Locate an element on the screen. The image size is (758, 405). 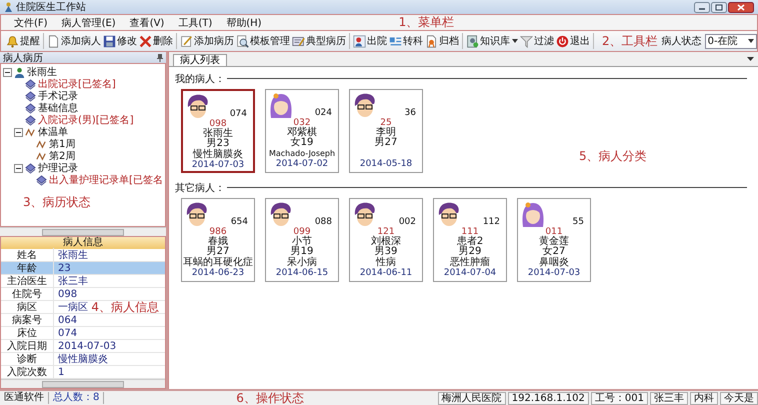
patient-card: 074 098 张雨生 男23 慢性脑膜炎 2014-07-03 is located at coordinates (218, 131).